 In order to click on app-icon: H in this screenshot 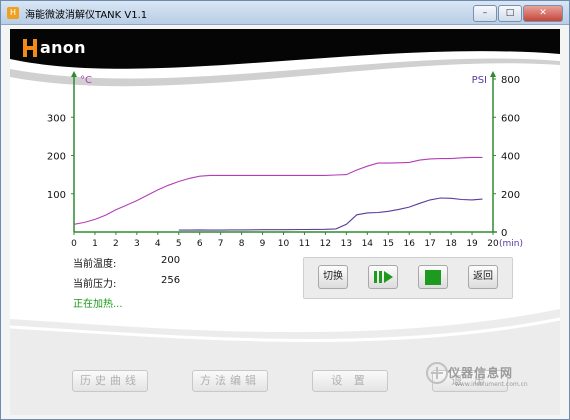, I will do `click(13, 13)`.